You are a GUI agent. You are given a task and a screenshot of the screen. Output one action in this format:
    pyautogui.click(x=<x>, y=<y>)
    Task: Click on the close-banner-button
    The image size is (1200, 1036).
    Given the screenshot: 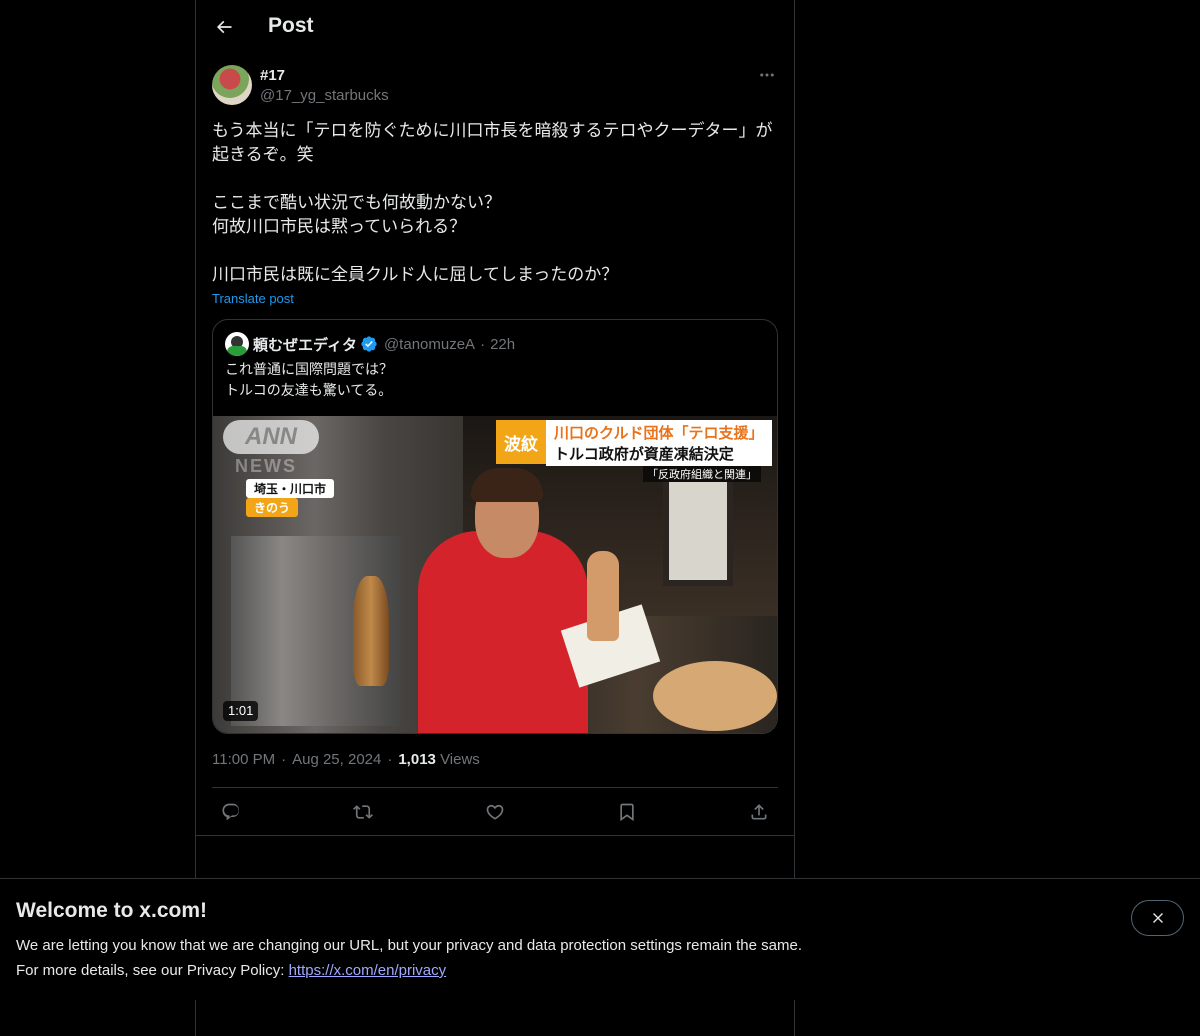 What is the action you would take?
    pyautogui.click(x=1157, y=918)
    